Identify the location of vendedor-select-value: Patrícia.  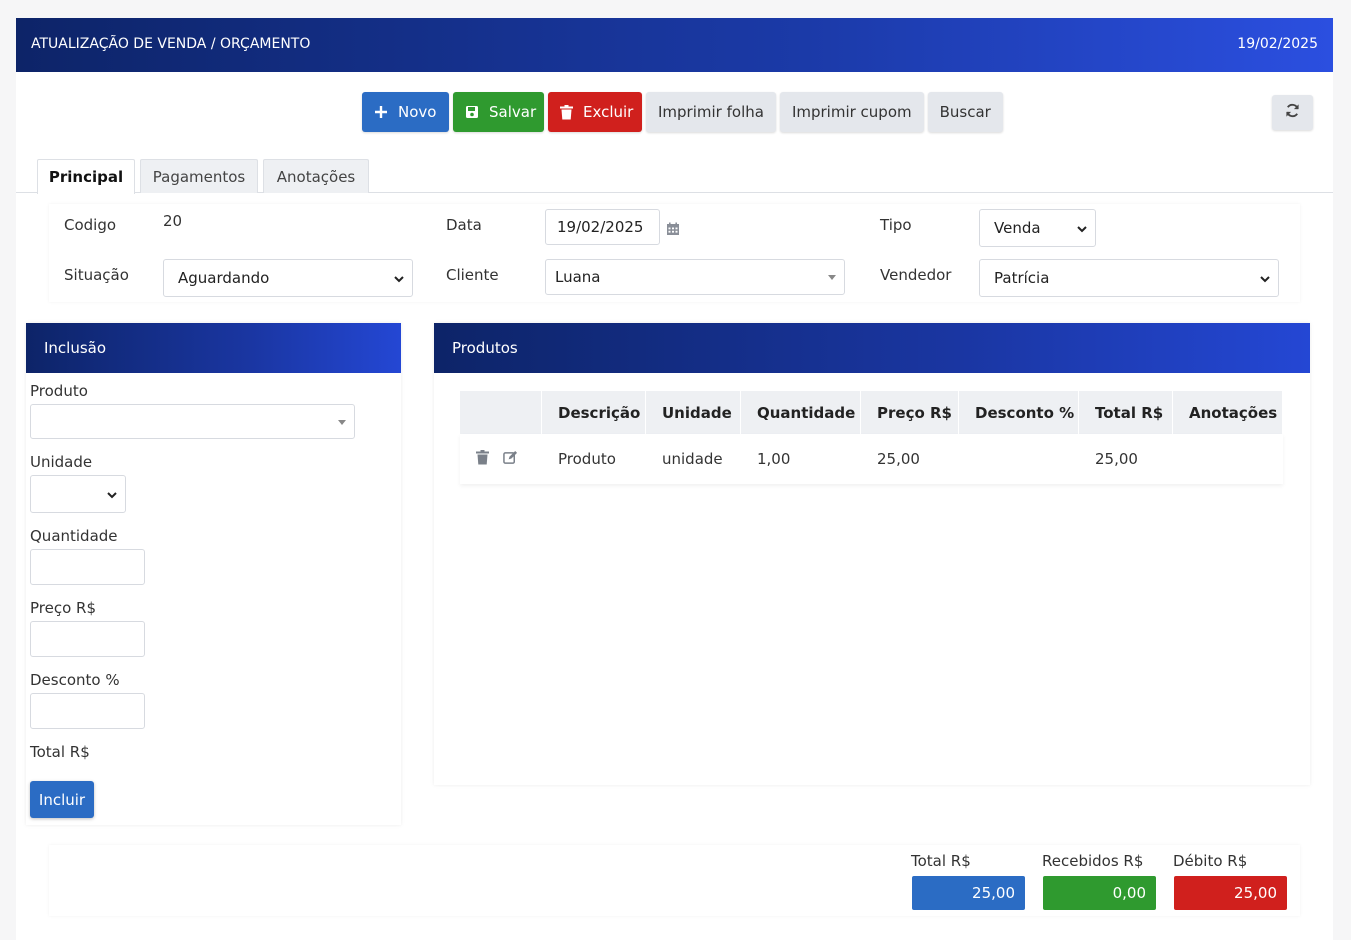
(1022, 278).